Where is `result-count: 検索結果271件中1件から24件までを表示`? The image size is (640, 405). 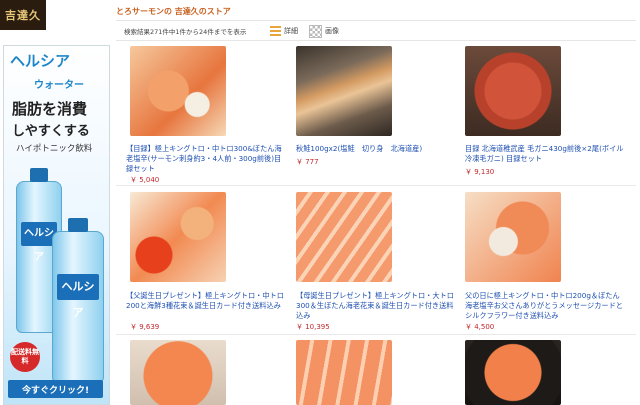 result-count: 検索結果271件中1件から24件までを表示 is located at coordinates (185, 32).